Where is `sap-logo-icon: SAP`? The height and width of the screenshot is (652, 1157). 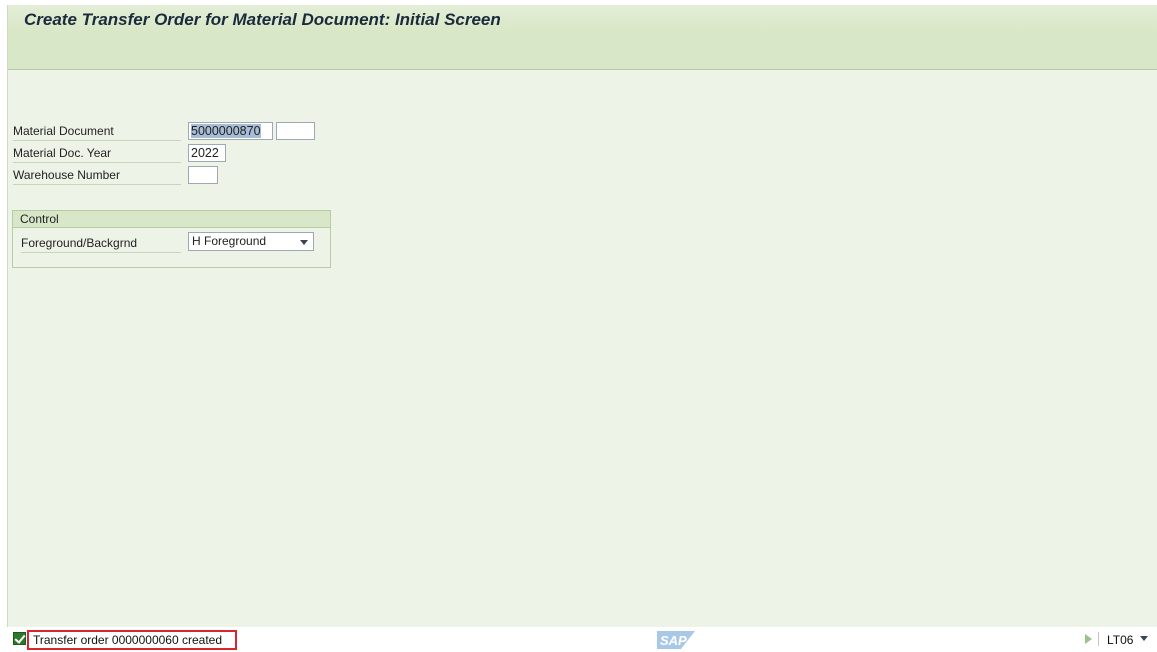
sap-logo-icon: SAP is located at coordinates (676, 640).